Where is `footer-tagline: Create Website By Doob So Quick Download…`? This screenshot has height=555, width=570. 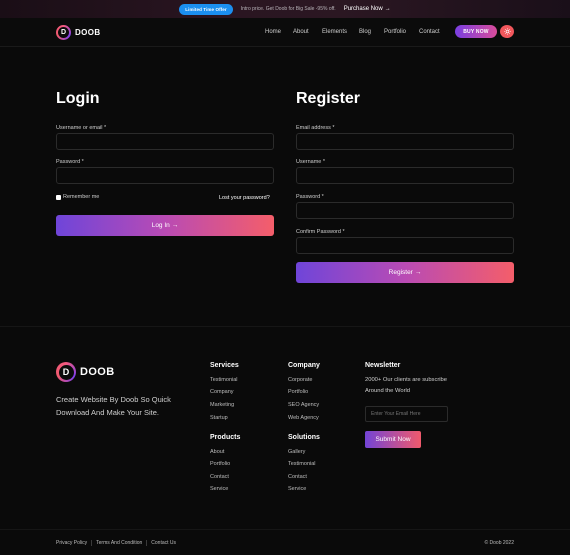
footer-tagline: Create Website By Doob So Quick Download… is located at coordinates (113, 406).